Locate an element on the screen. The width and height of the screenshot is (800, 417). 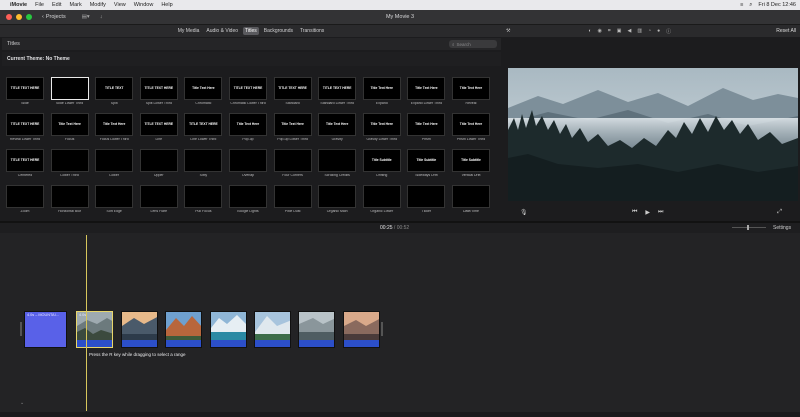
title-tile: Boogie Lights is located at coordinates (248, 202).